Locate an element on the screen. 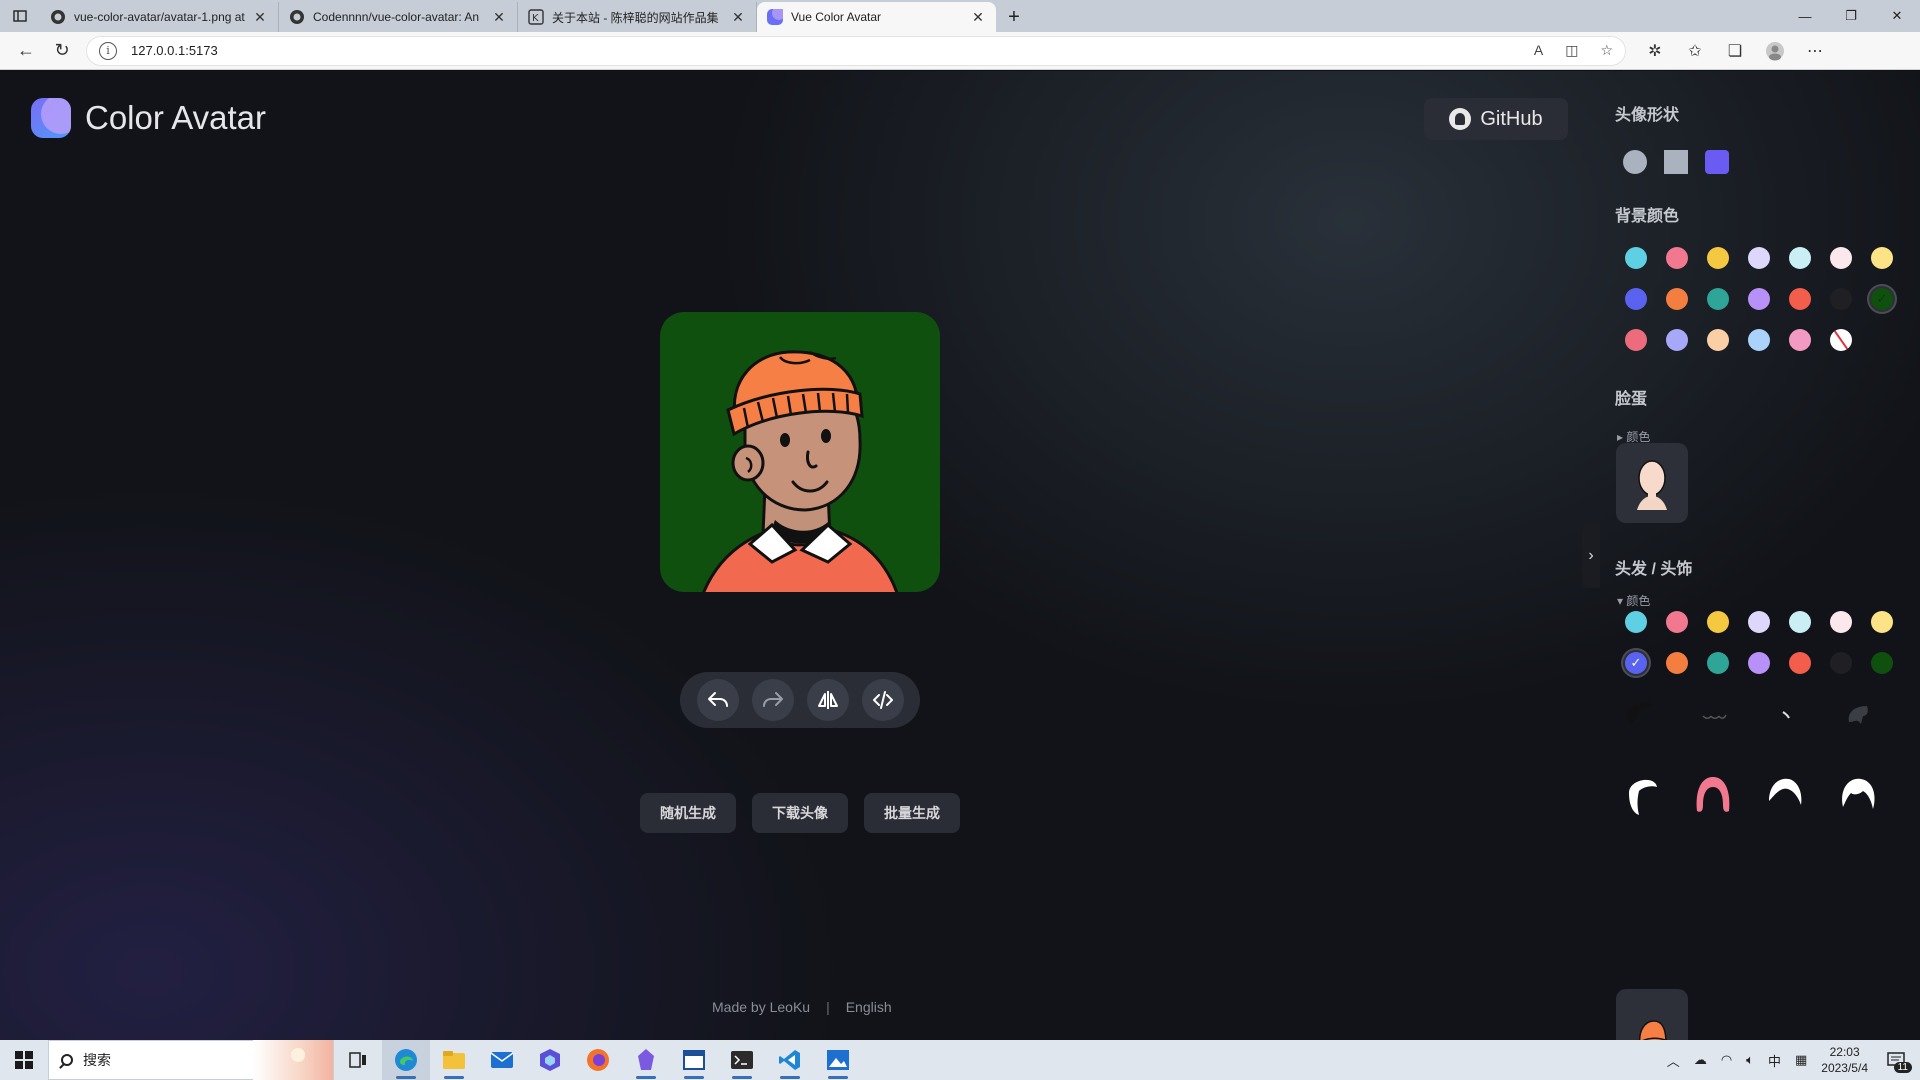 This screenshot has height=1080, width=1920. collections-icon: ❏ is located at coordinates (1735, 51).